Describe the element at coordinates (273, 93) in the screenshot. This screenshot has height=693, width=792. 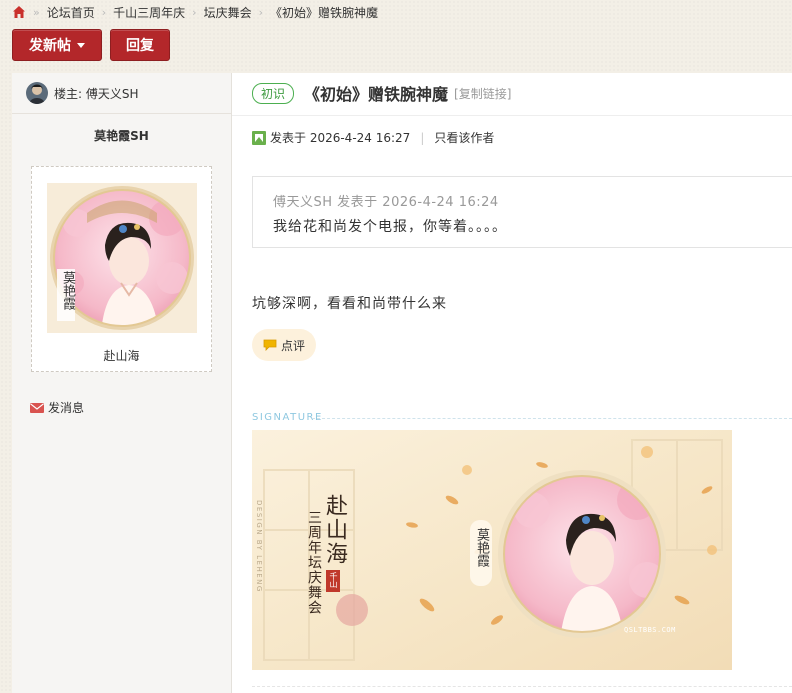
I see `thread-tag: 初识` at that location.